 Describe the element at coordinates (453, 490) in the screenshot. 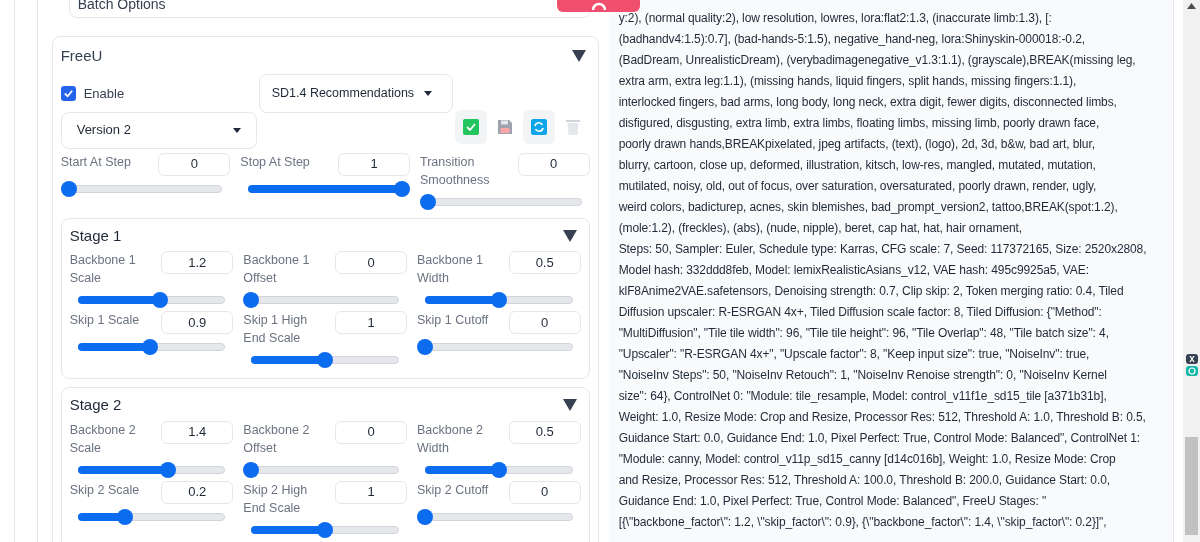

I see `parameter-label: Skip 2 Cutoff` at that location.